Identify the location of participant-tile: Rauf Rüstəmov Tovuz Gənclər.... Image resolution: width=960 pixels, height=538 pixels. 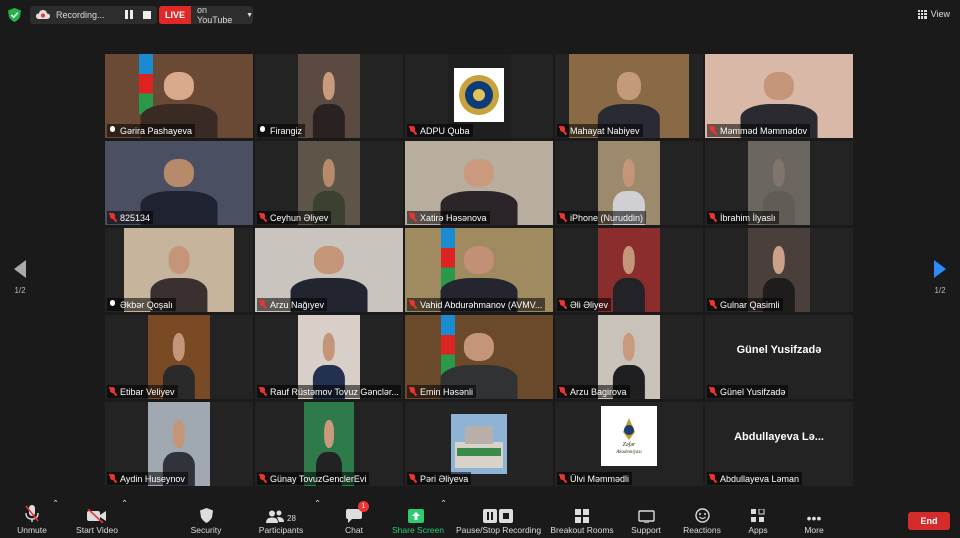
(329, 357).